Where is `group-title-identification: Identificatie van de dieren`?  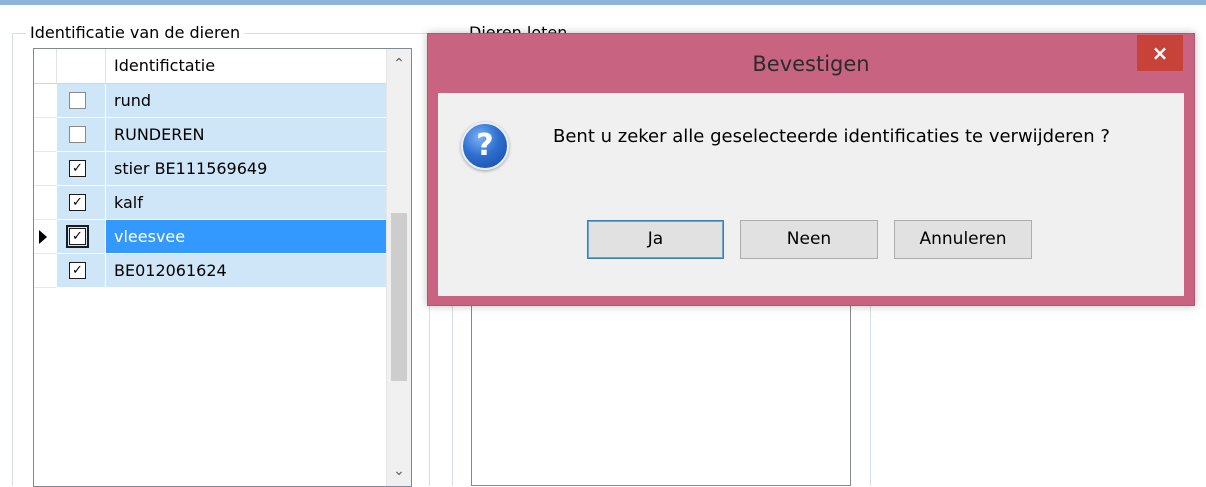
group-title-identification: Identificatie van de dieren is located at coordinates (135, 33).